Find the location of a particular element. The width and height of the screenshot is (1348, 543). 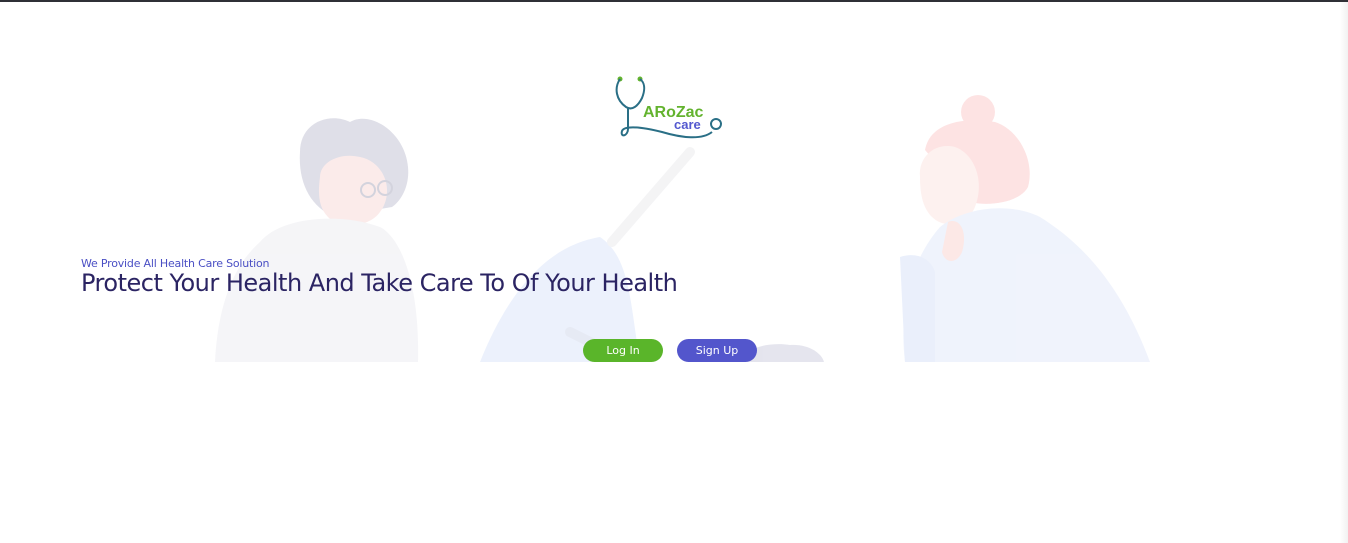

elderly-person-figure is located at coordinates (317, 240).